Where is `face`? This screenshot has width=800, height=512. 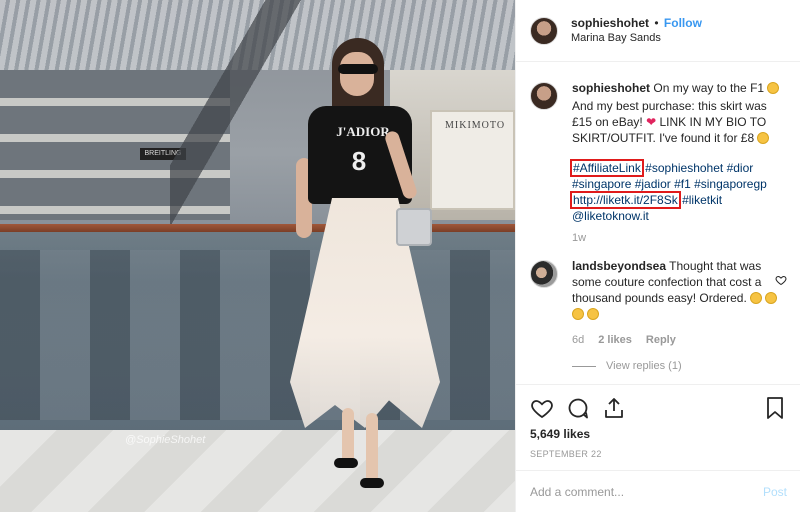 face is located at coordinates (357, 74).